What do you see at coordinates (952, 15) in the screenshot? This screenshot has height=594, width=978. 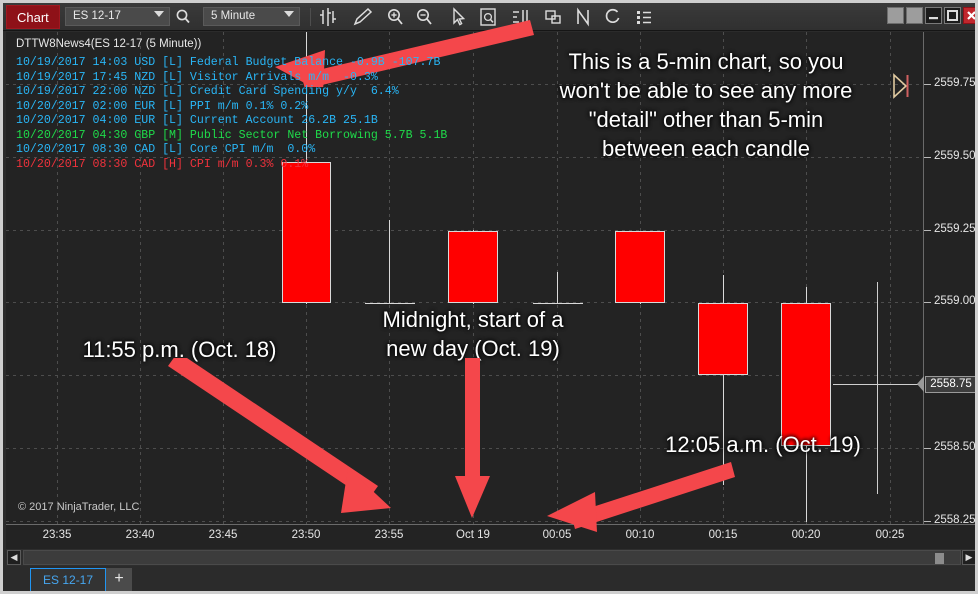 I see `maximize-button` at bounding box center [952, 15].